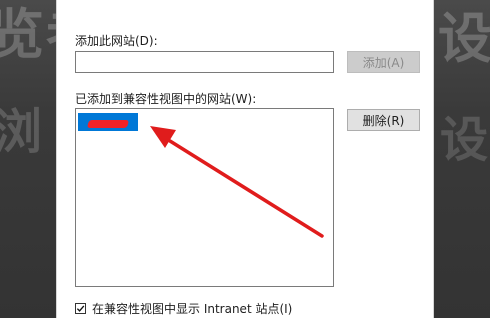 Image resolution: width=490 pixels, height=318 pixels. I want to click on checkmark-icon, so click(80, 308).